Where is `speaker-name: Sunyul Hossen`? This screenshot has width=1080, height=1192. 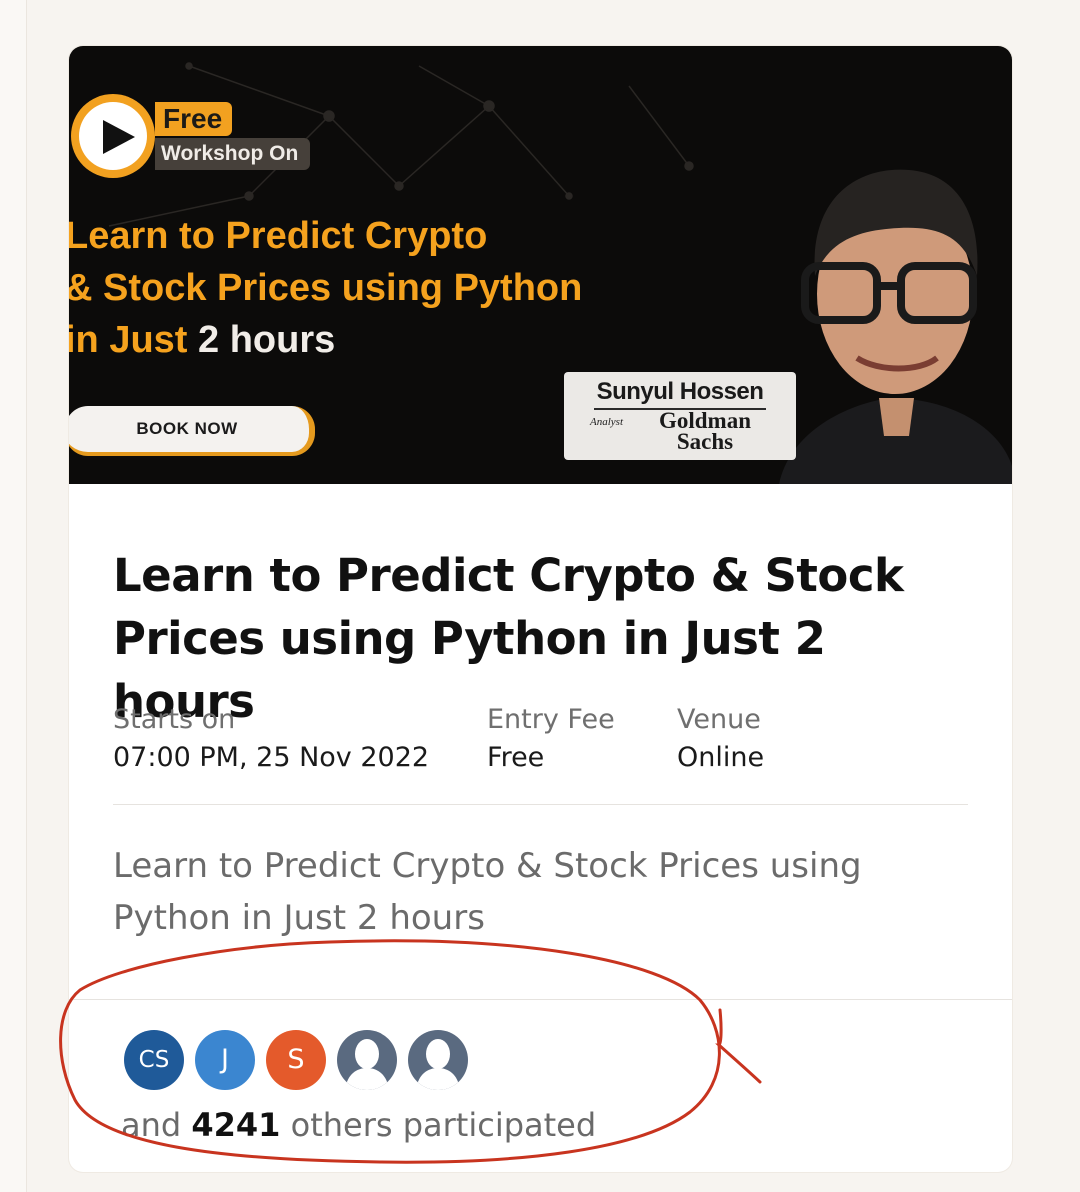 speaker-name: Sunyul Hossen is located at coordinates (680, 391).